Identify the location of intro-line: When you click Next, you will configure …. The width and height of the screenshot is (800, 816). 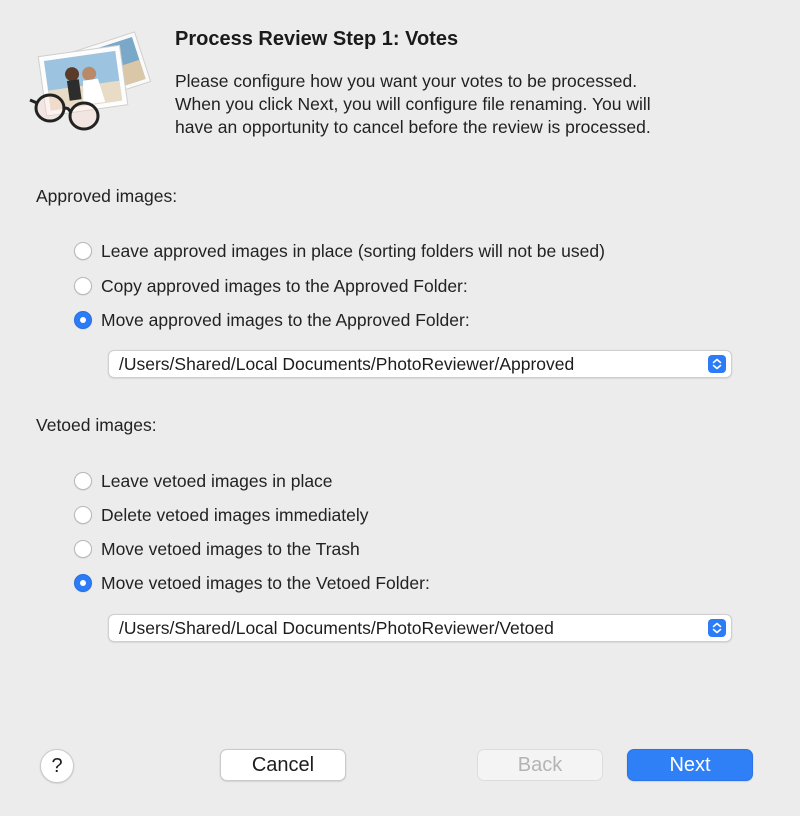
(413, 104).